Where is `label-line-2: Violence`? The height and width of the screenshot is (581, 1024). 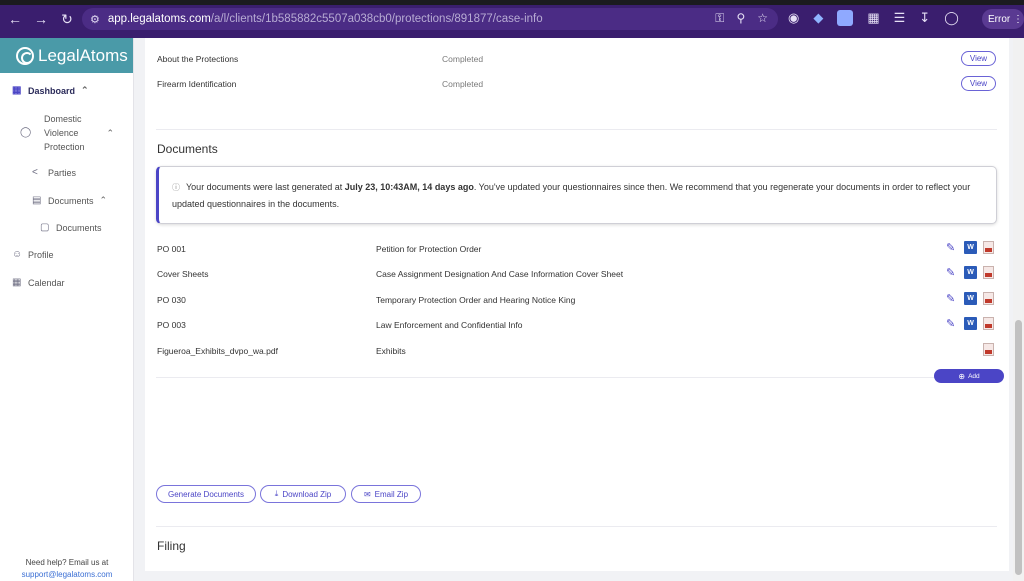 label-line-2: Violence is located at coordinates (61, 133).